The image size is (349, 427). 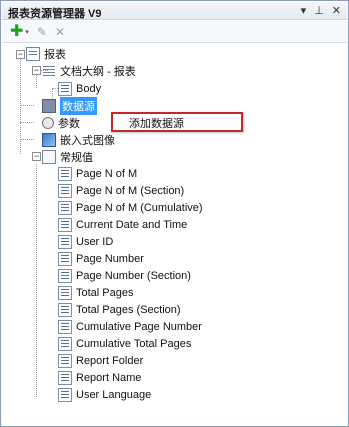 I want to click on context-menu-row: 添加数据源, so click(x=150, y=123).